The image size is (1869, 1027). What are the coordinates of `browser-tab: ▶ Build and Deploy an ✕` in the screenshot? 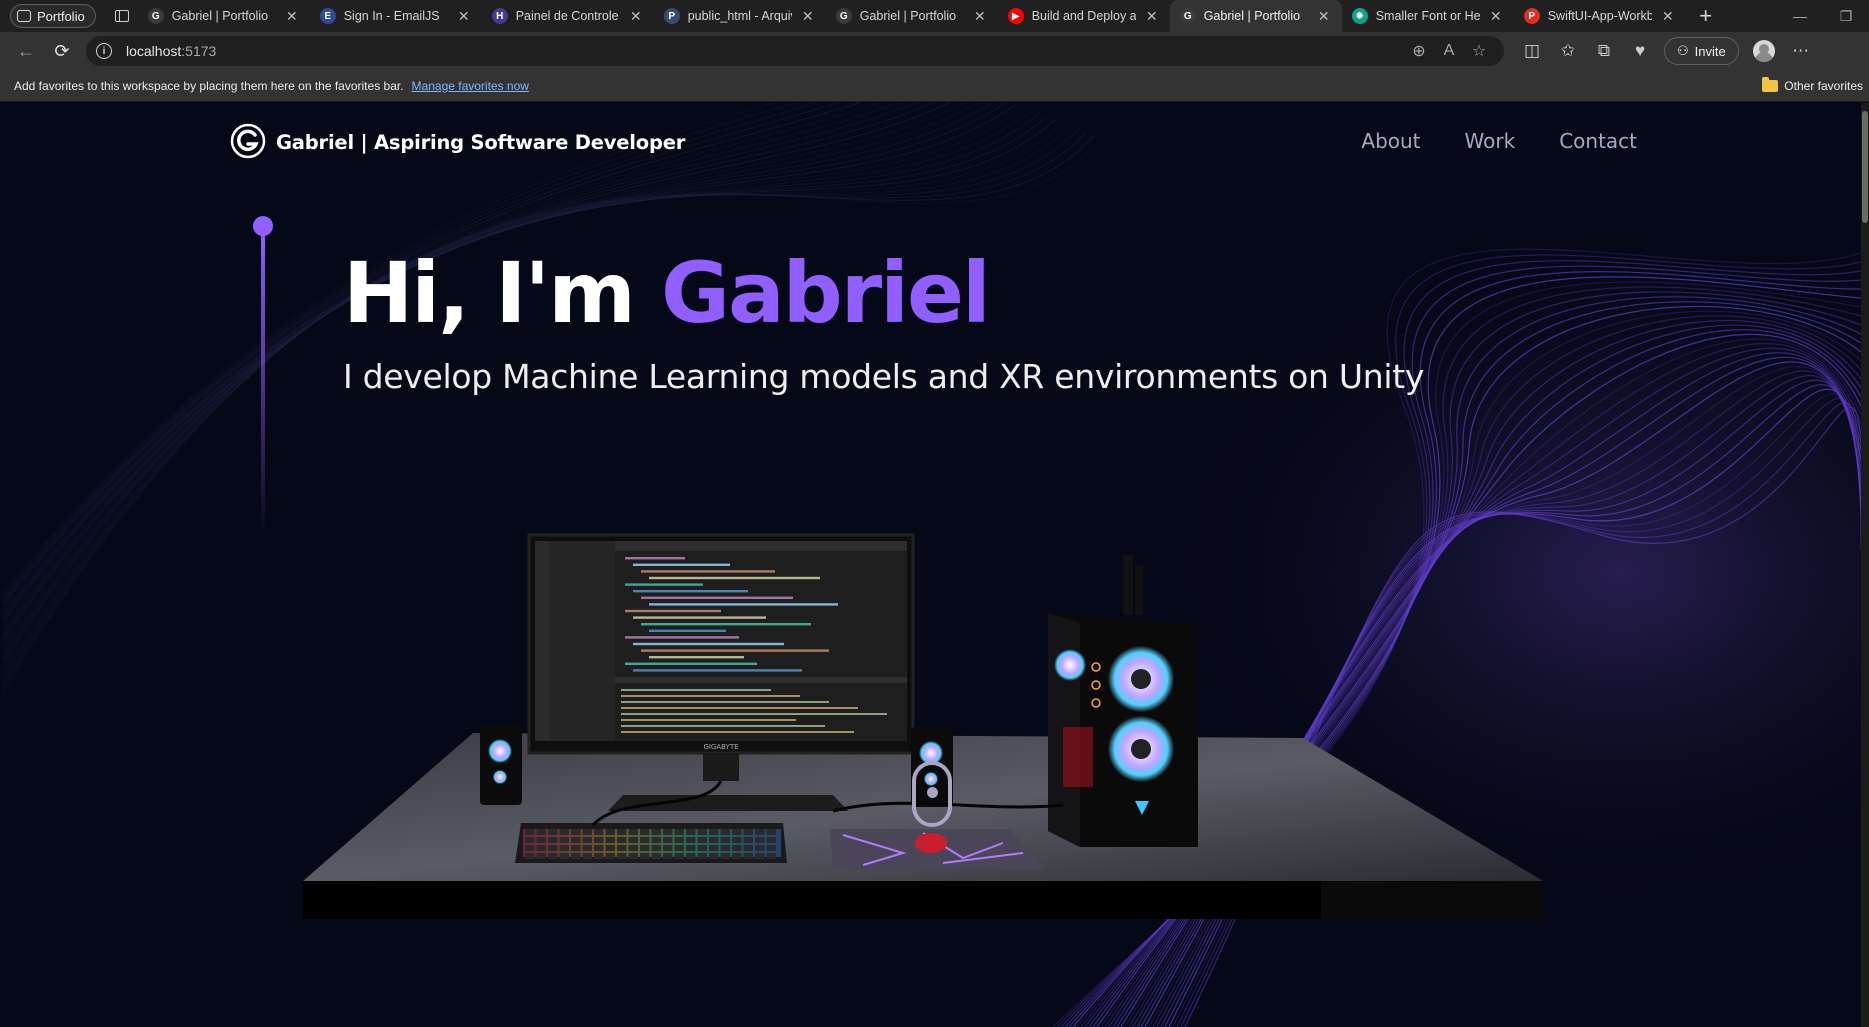 It's located at (1084, 16).